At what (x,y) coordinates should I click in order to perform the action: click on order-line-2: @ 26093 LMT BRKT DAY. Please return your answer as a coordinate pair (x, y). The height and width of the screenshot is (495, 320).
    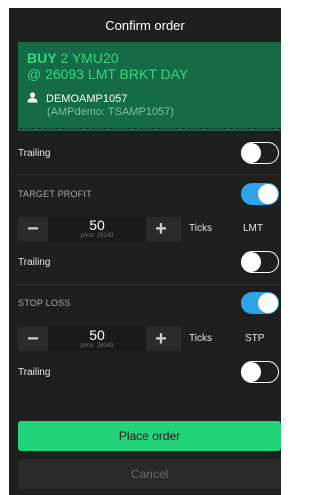
    Looking at the image, I should click on (108, 74).